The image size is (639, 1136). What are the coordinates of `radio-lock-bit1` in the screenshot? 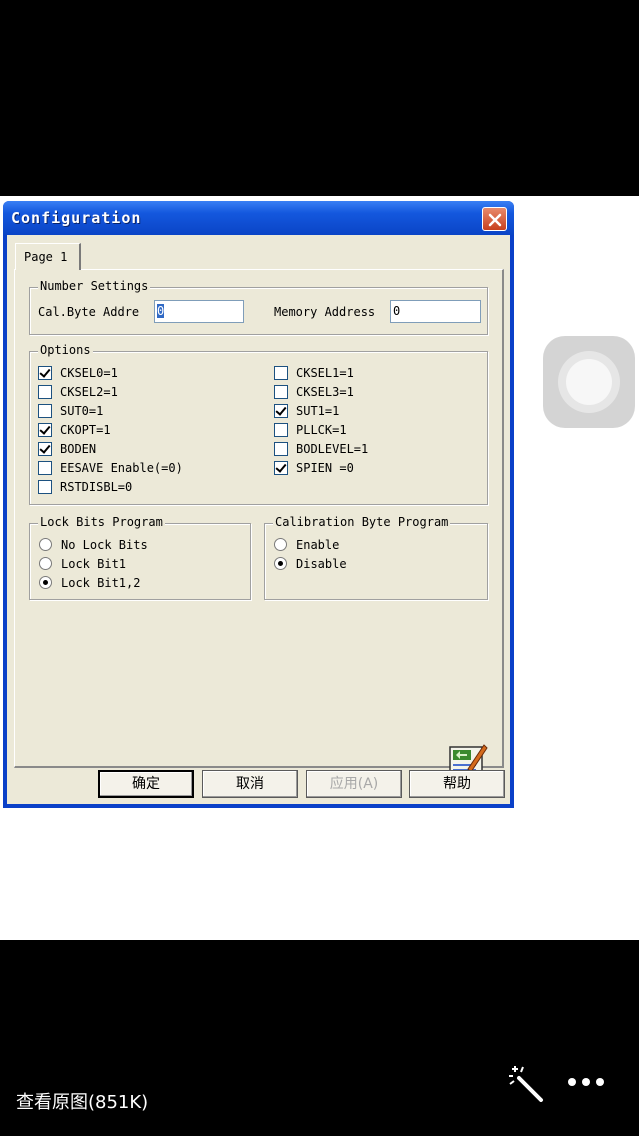 It's located at (45, 563).